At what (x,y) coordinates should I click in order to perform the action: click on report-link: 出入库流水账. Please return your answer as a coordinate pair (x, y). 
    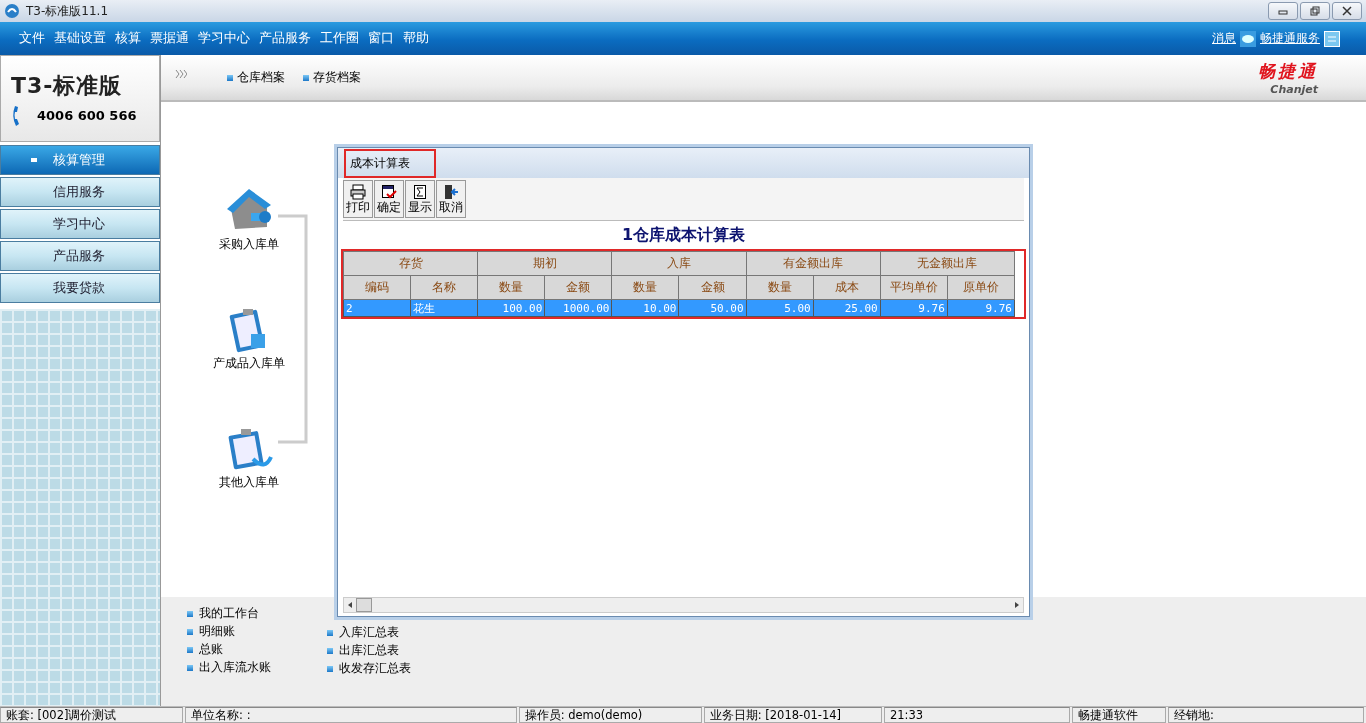
    Looking at the image, I should click on (235, 667).